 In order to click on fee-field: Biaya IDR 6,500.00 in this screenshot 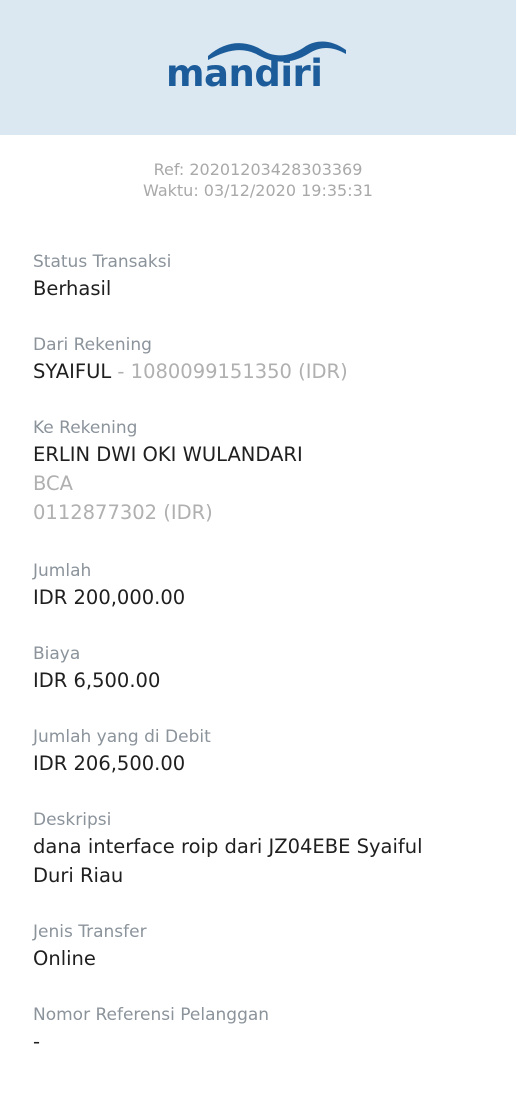, I will do `click(258, 668)`.